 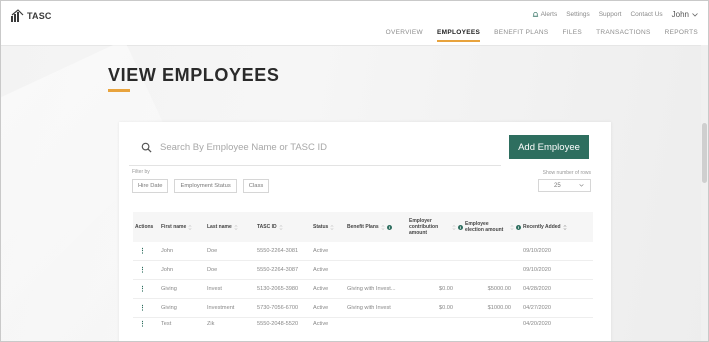 What do you see at coordinates (557, 185) in the screenshot?
I see `rows-per-page-value: 25` at bounding box center [557, 185].